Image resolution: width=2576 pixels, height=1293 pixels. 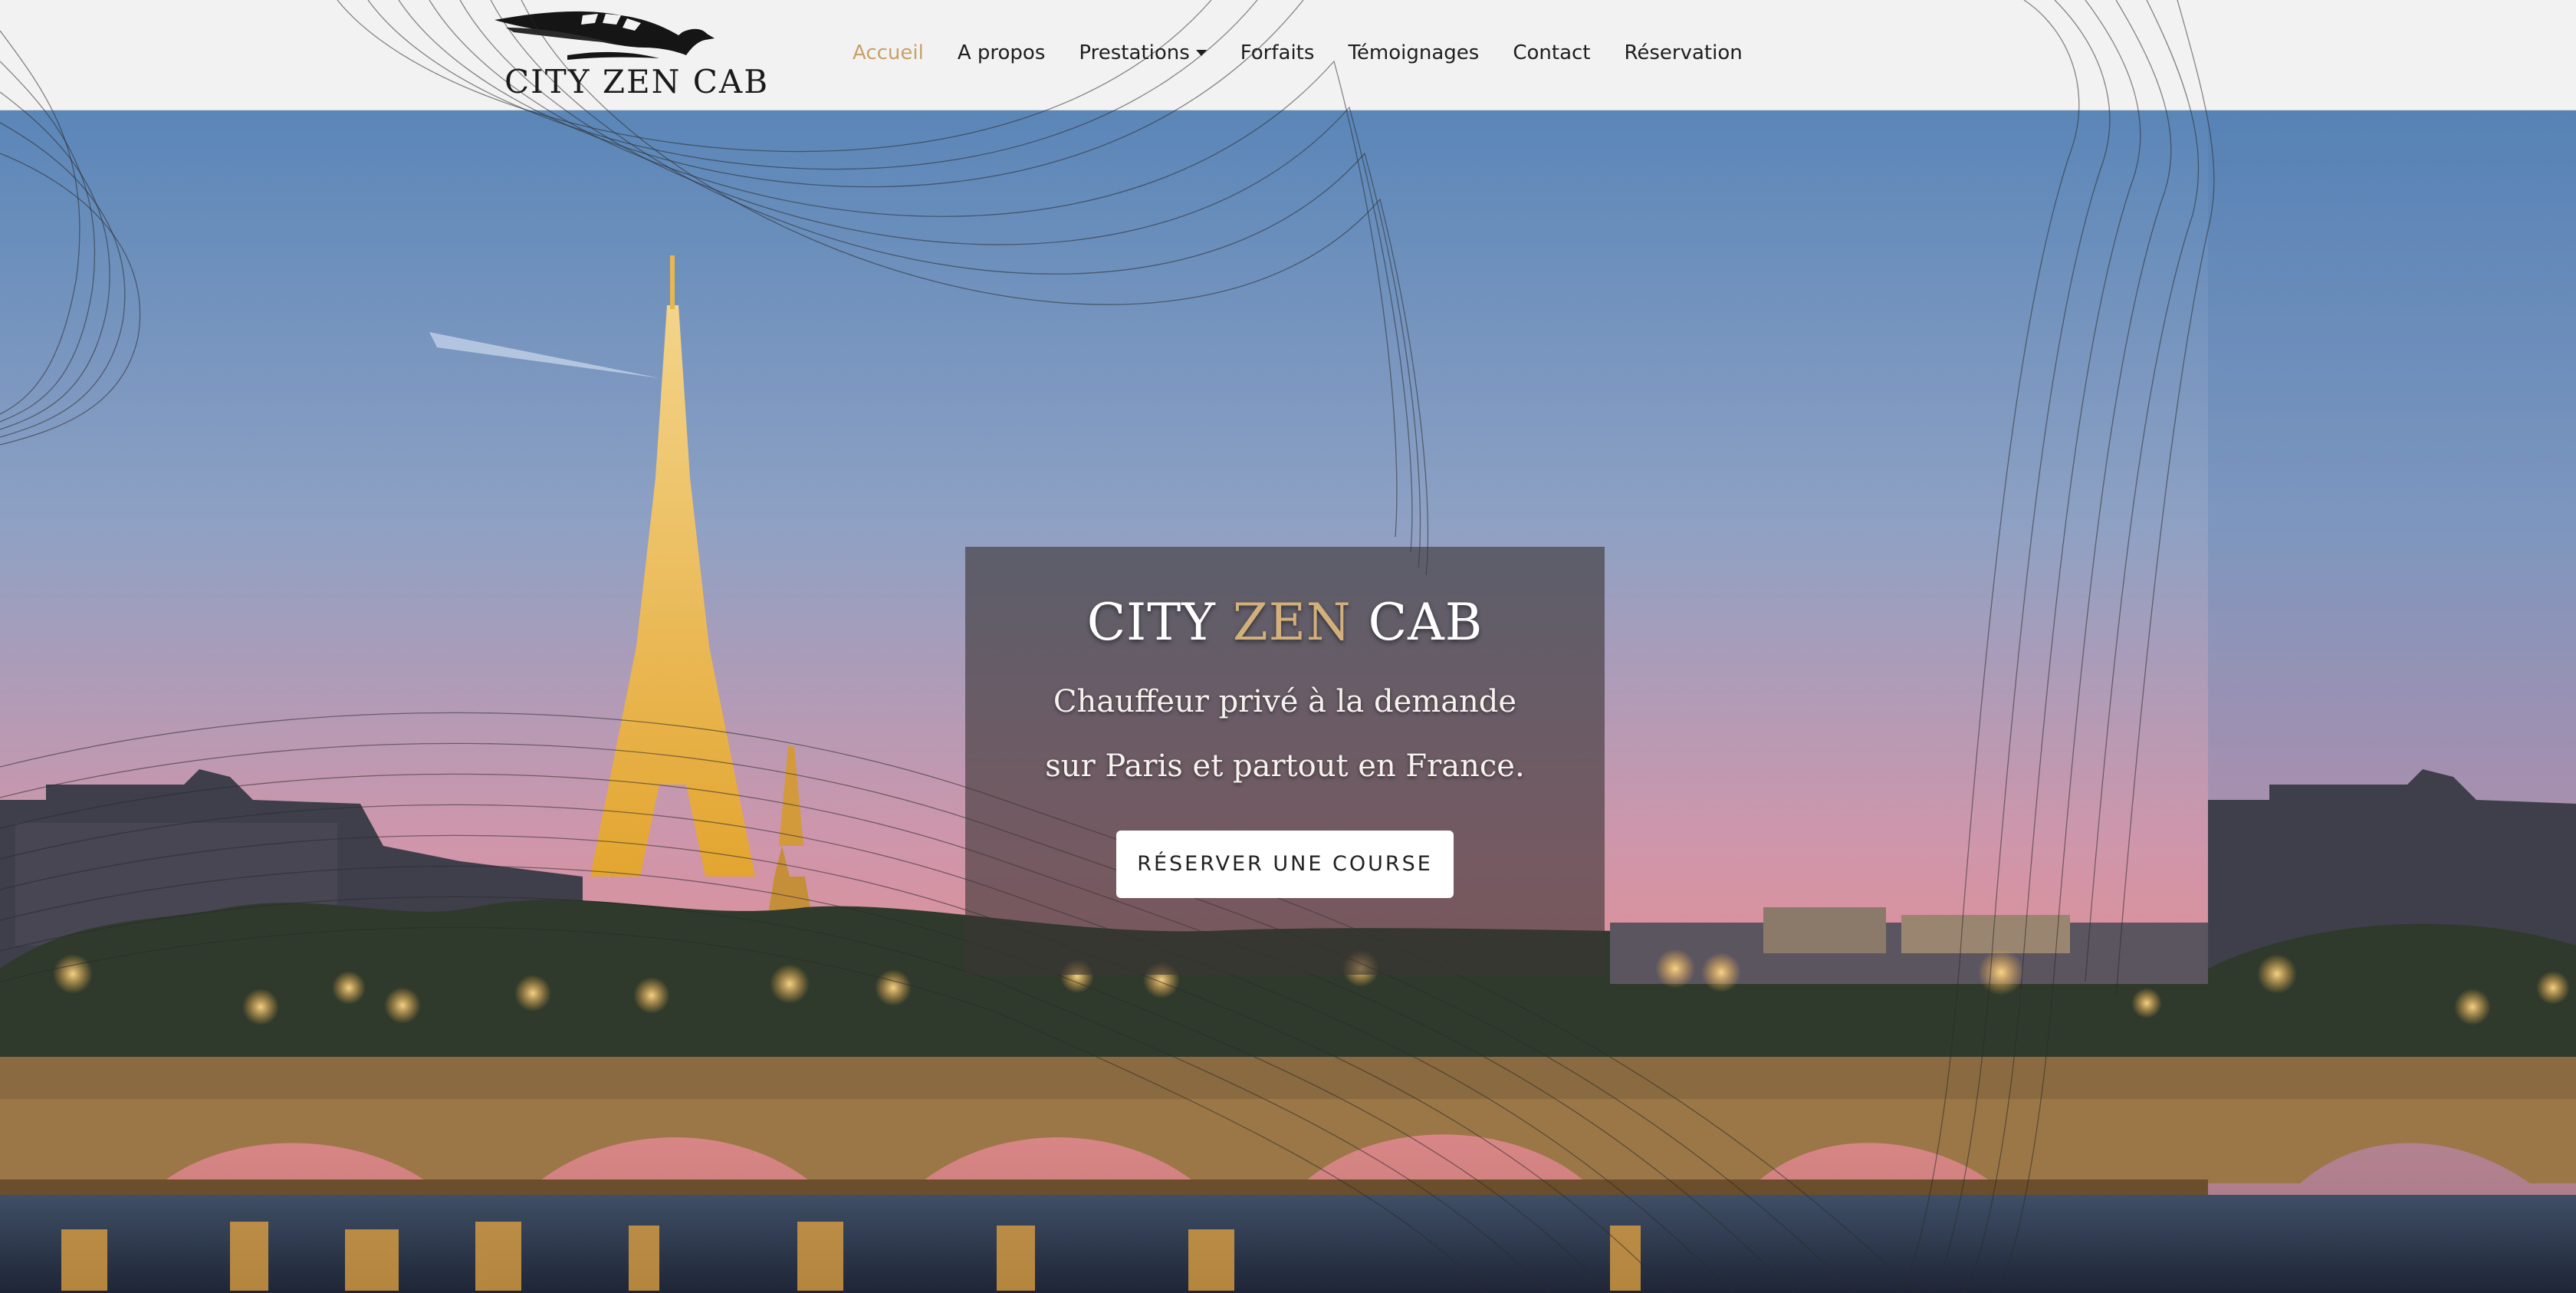 What do you see at coordinates (1551, 53) in the screenshot?
I see `nav-contact: Contact` at bounding box center [1551, 53].